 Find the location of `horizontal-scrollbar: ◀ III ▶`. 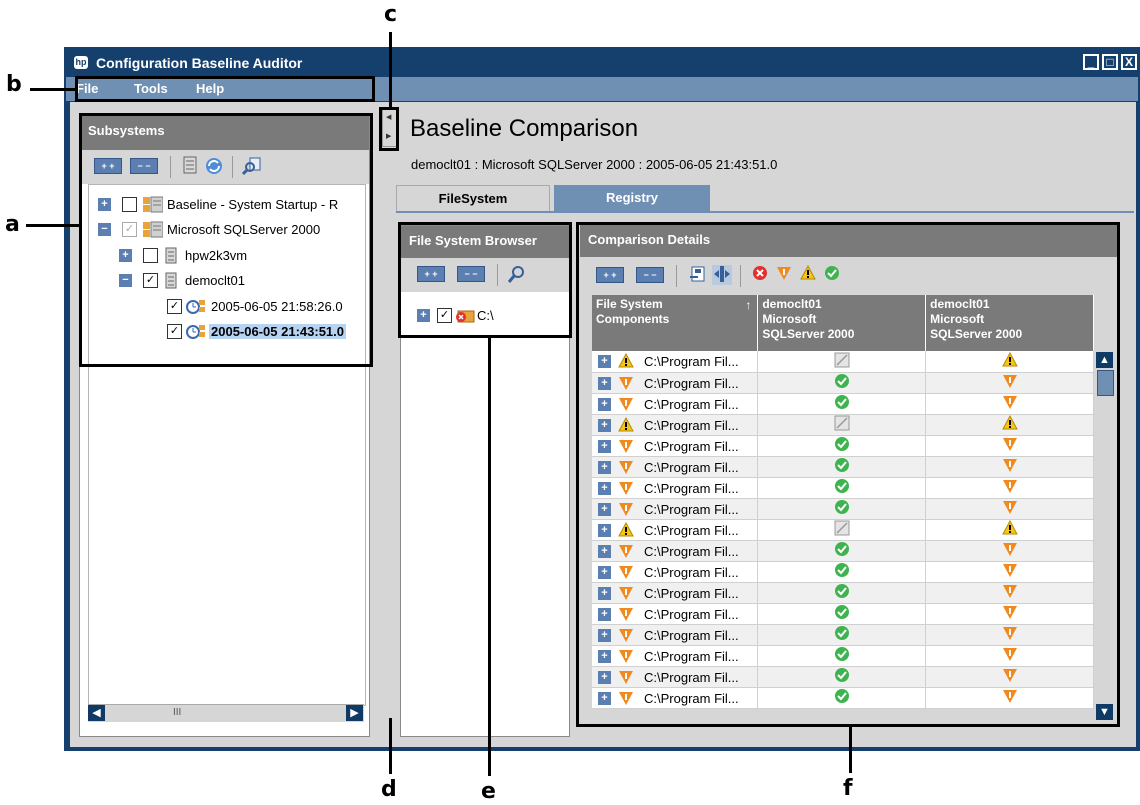

horizontal-scrollbar: ◀ III ▶ is located at coordinates (226, 713).